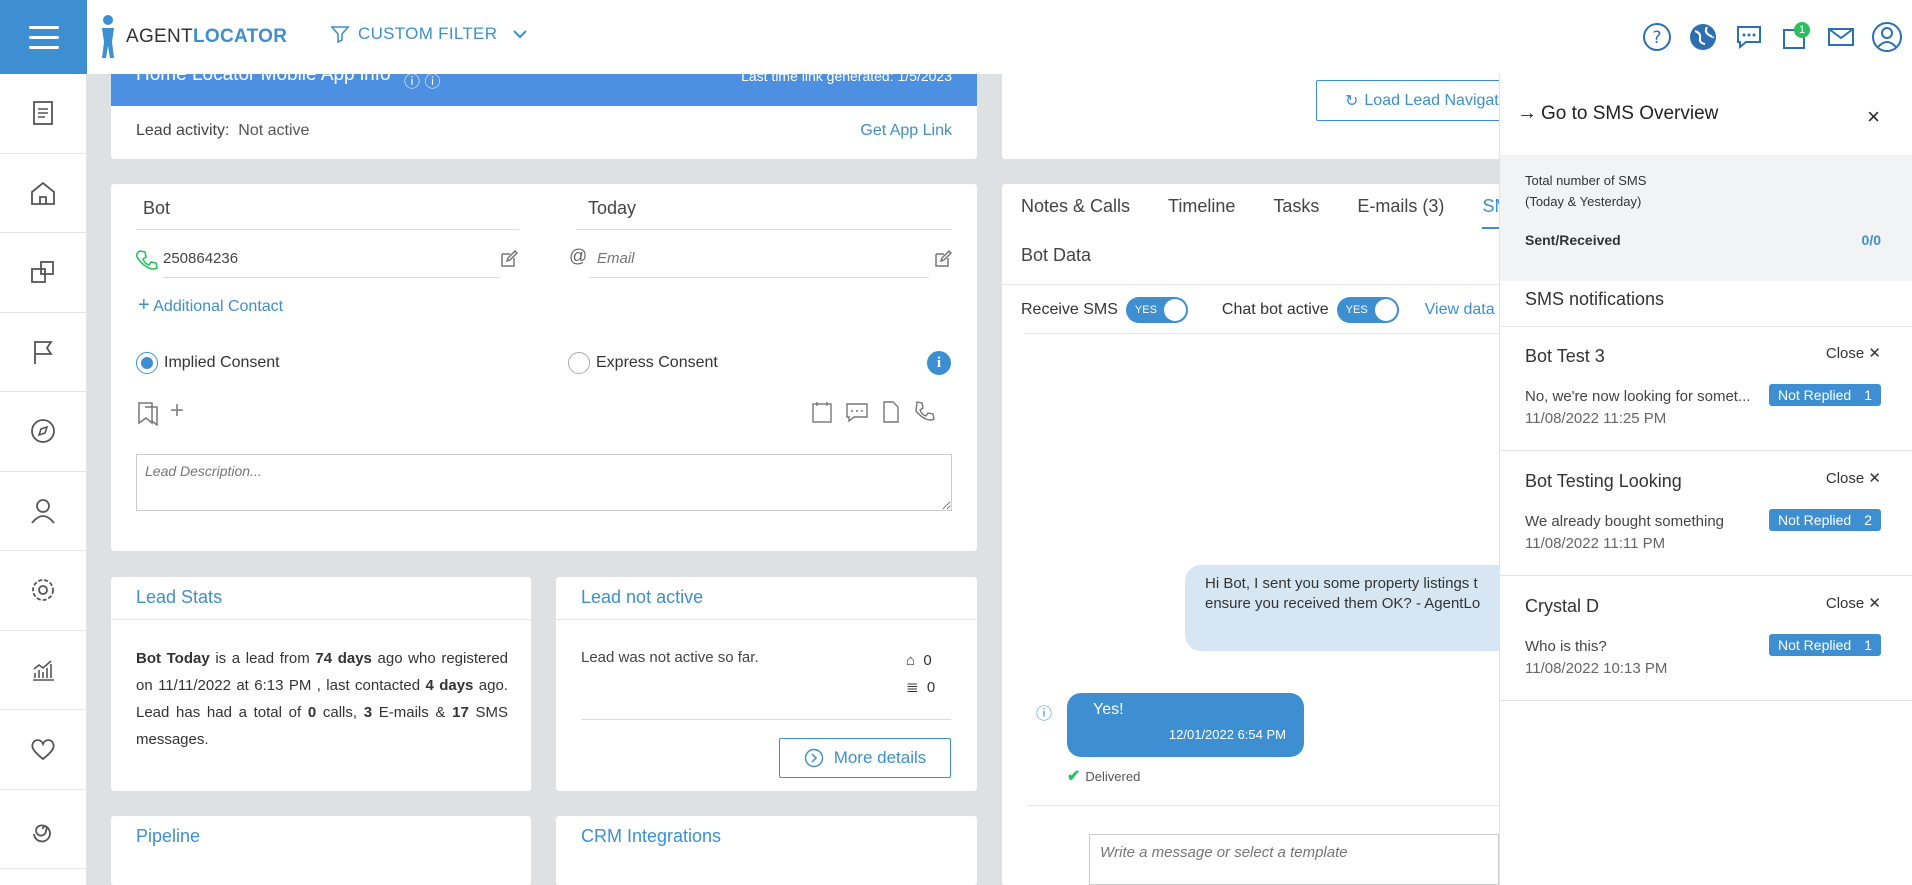 The image size is (1912, 885). What do you see at coordinates (1056, 260) in the screenshot?
I see `tab-bot-data: Bot Data` at bounding box center [1056, 260].